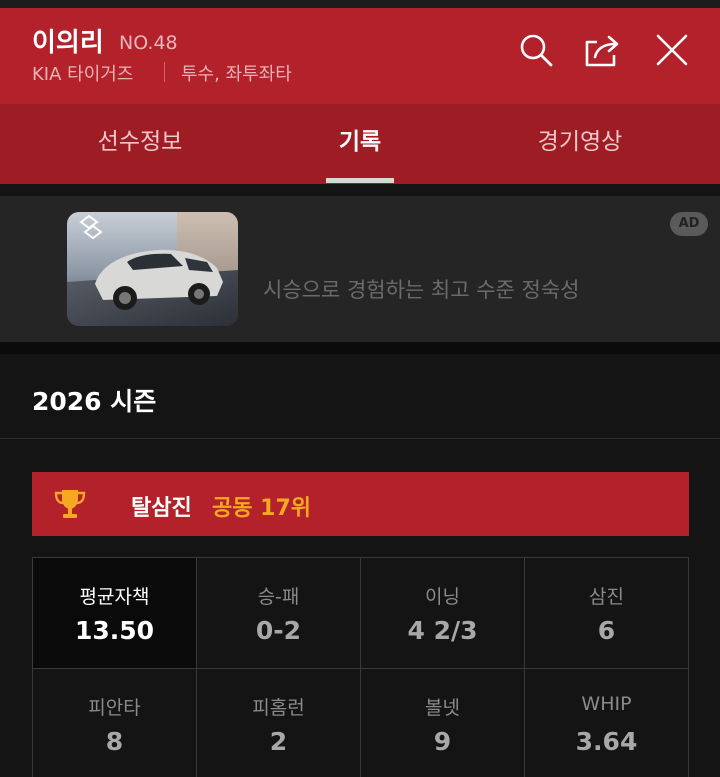 The width and height of the screenshot is (720, 777). Describe the element at coordinates (279, 613) in the screenshot. I see `stat-cell-win-loss: 승-패 0-2` at that location.